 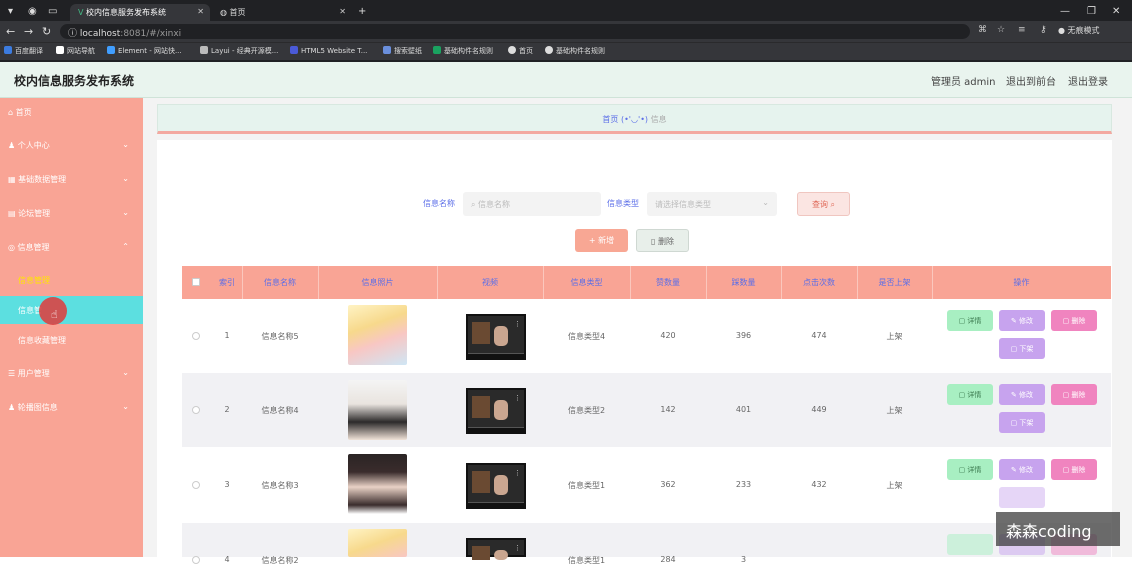 What do you see at coordinates (1058, 529) in the screenshot?
I see `watermark: 森森coding` at bounding box center [1058, 529].